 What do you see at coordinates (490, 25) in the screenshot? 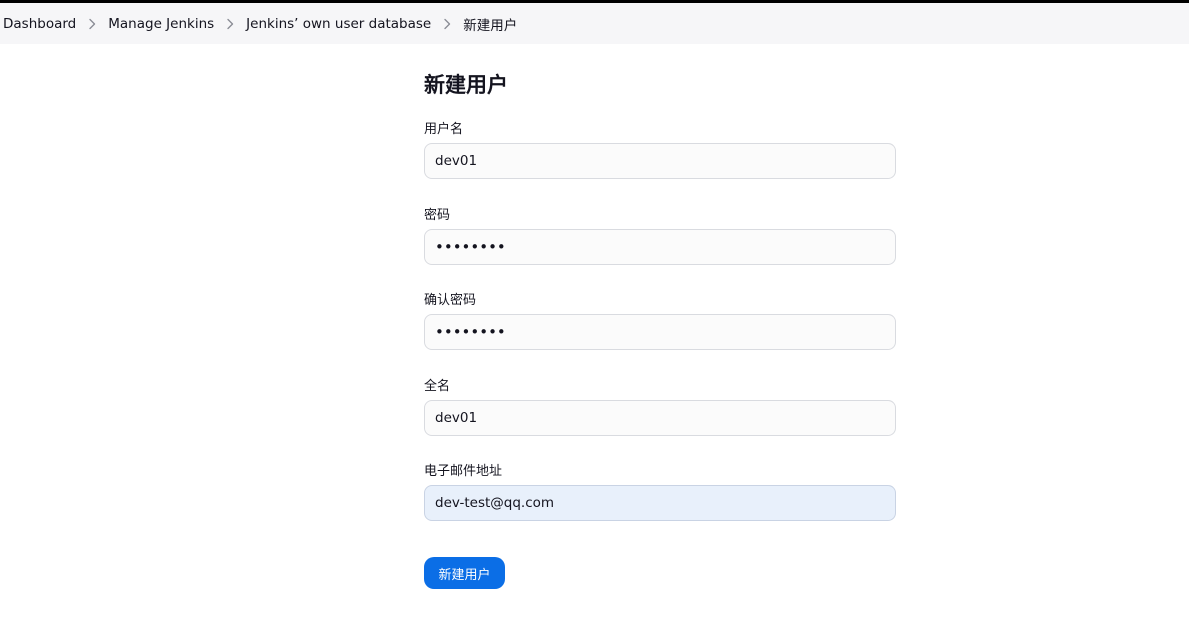
I see `breadcrumb-item-current: 新建用户` at bounding box center [490, 25].